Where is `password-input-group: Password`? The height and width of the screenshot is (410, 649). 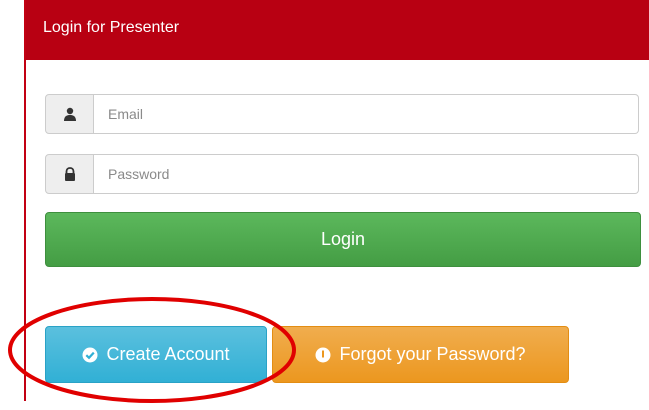
password-input-group: Password is located at coordinates (342, 174).